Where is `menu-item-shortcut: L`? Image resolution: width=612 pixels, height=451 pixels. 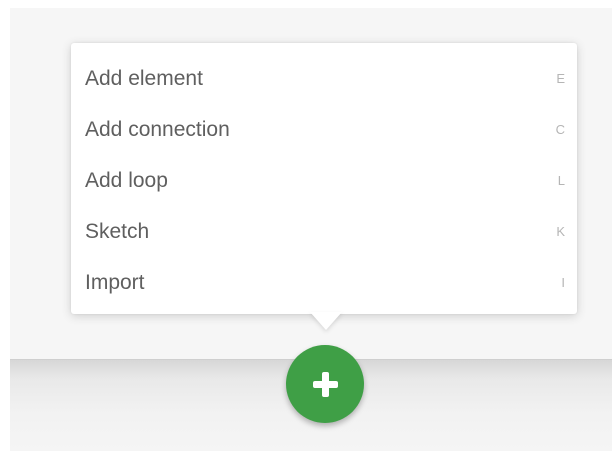
menu-item-shortcut: L is located at coordinates (561, 180).